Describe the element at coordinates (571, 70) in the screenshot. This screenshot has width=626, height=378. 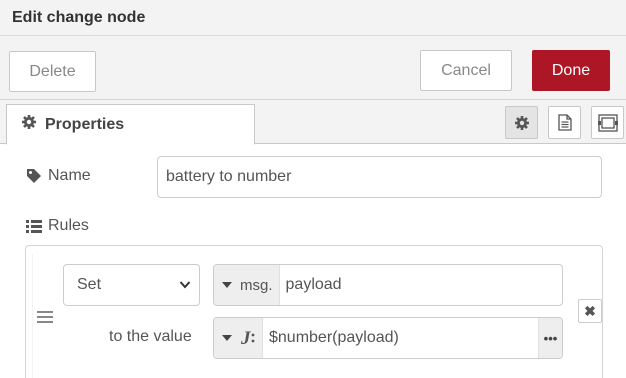
I see `done-button: Done` at that location.